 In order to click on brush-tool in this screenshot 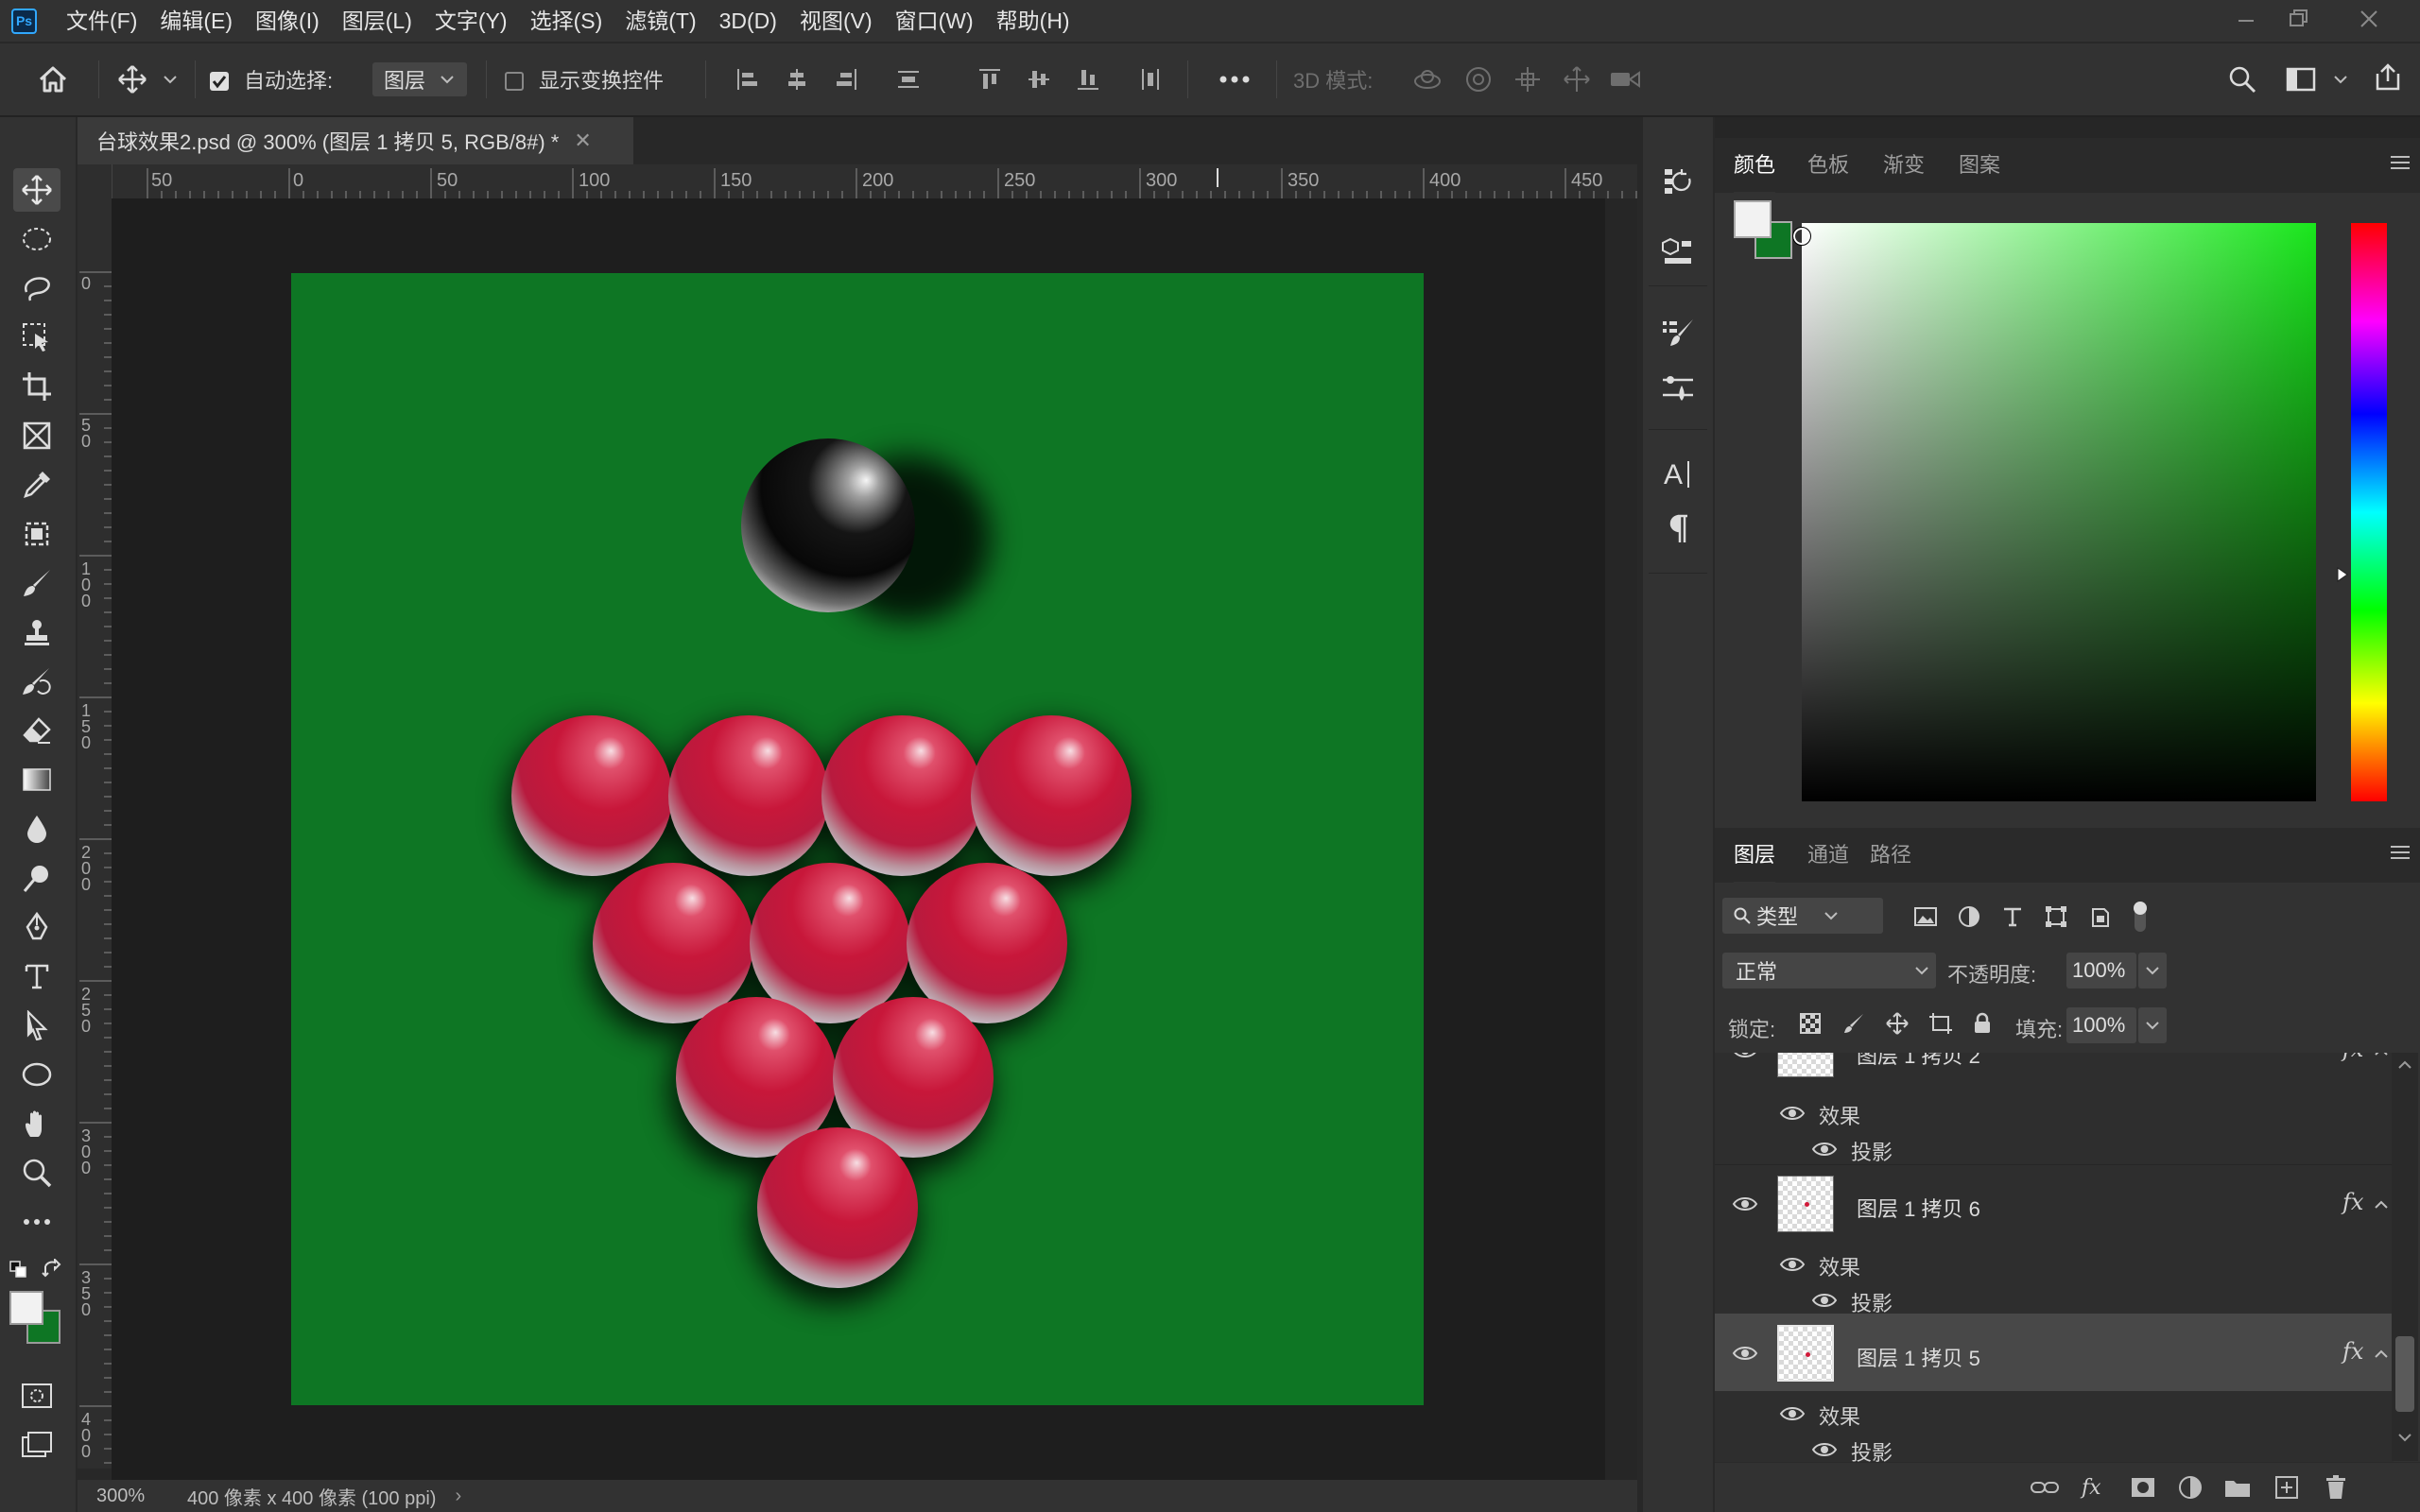, I will do `click(36, 583)`.